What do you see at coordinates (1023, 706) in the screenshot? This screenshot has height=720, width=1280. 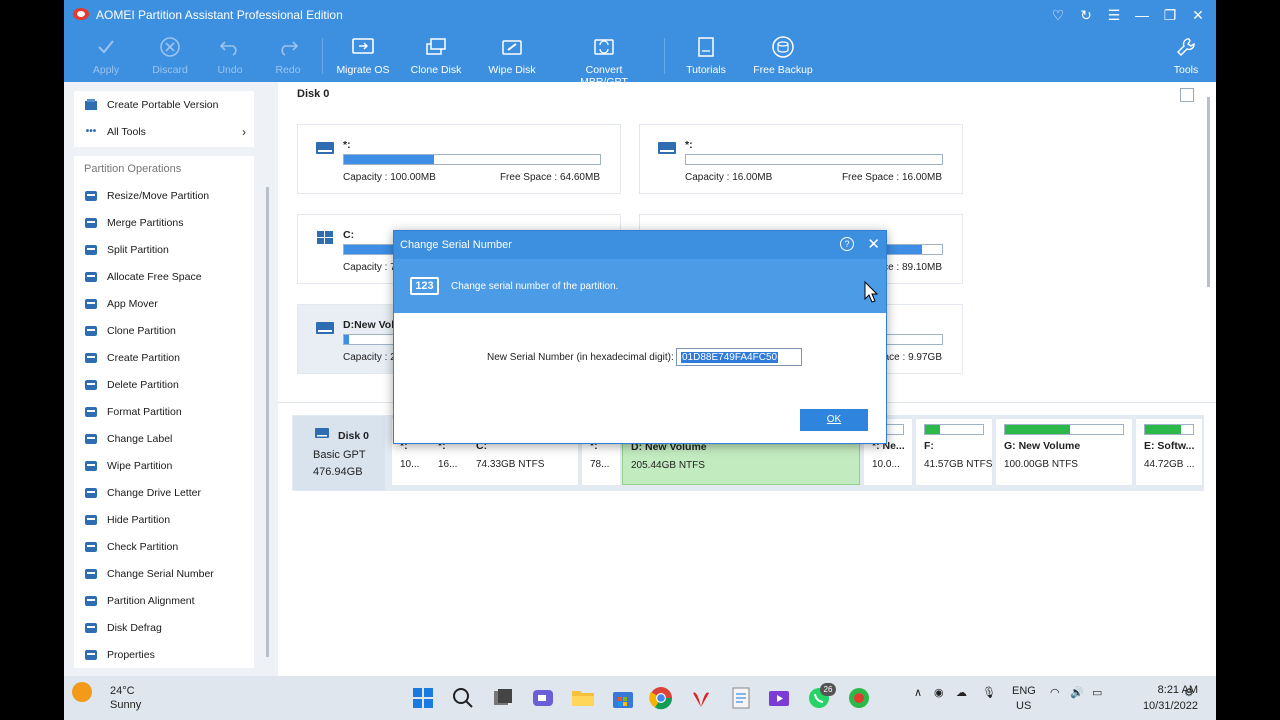 I see `keyboard-layout: US` at bounding box center [1023, 706].